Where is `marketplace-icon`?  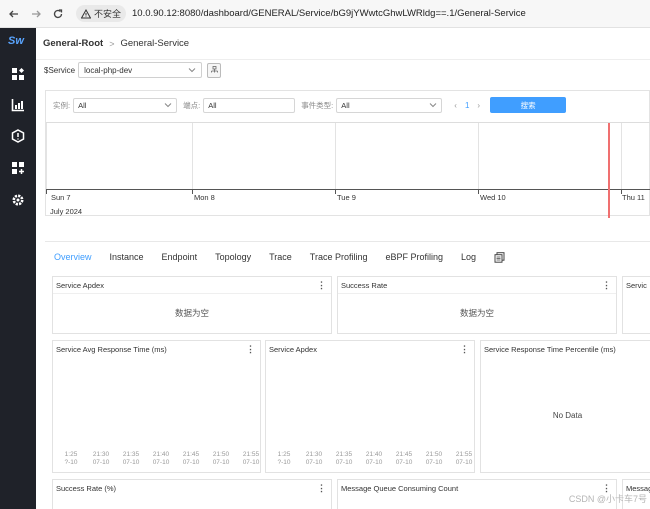
marketplace-icon is located at coordinates (18, 168).